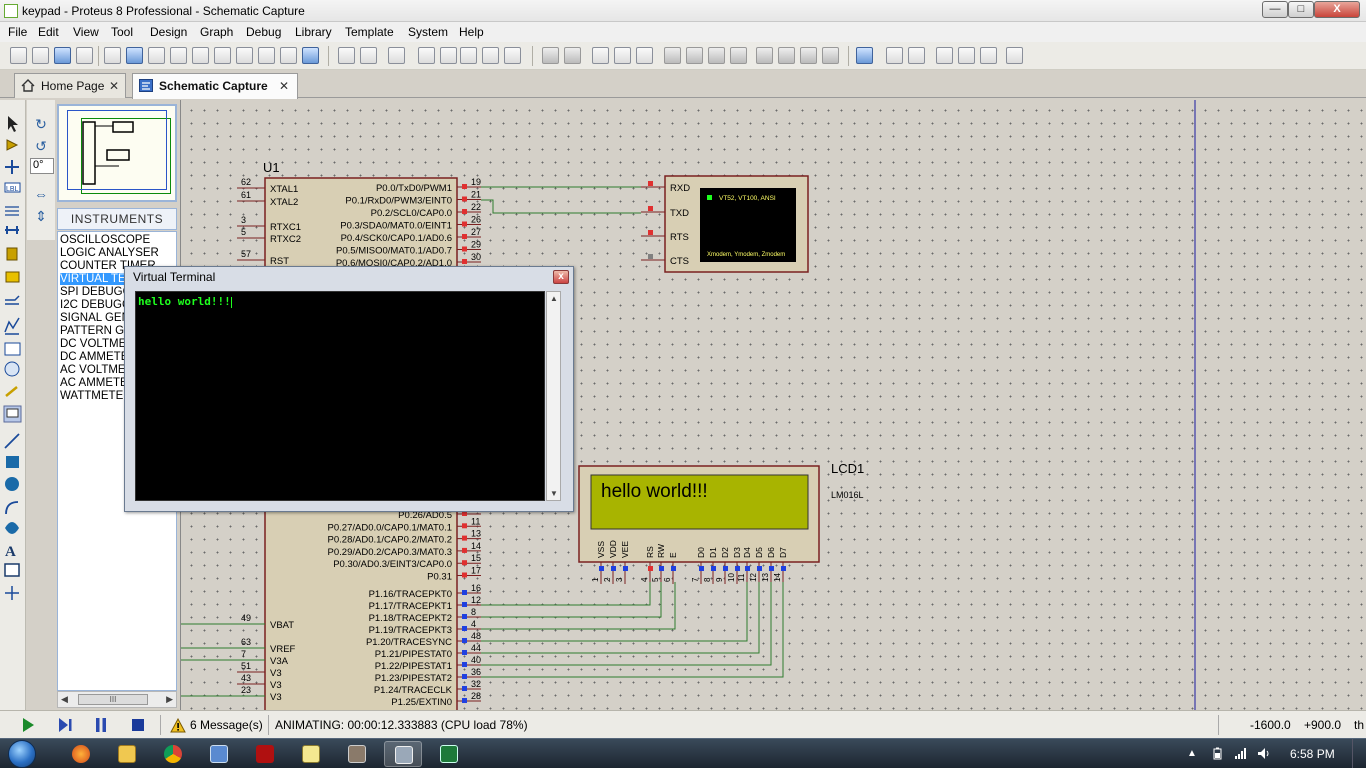 The width and height of the screenshot is (1366, 768). Describe the element at coordinates (1263, 753) in the screenshot. I see `volume-icon` at that location.